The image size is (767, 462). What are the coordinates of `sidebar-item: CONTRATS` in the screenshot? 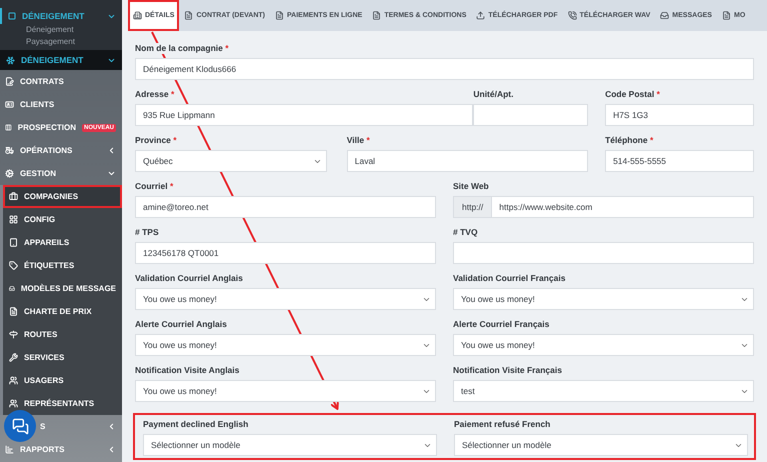 It's located at (61, 81).